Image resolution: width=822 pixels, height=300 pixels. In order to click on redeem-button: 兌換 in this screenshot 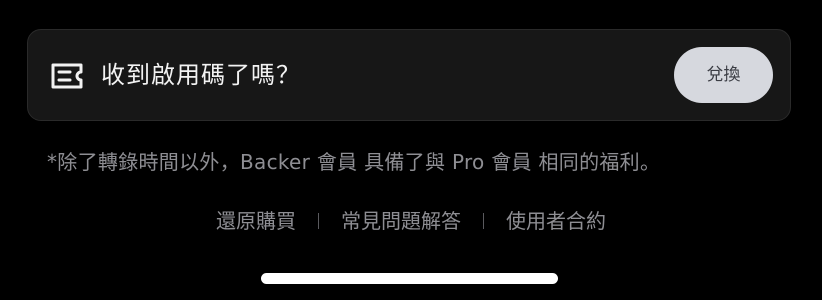, I will do `click(723, 75)`.